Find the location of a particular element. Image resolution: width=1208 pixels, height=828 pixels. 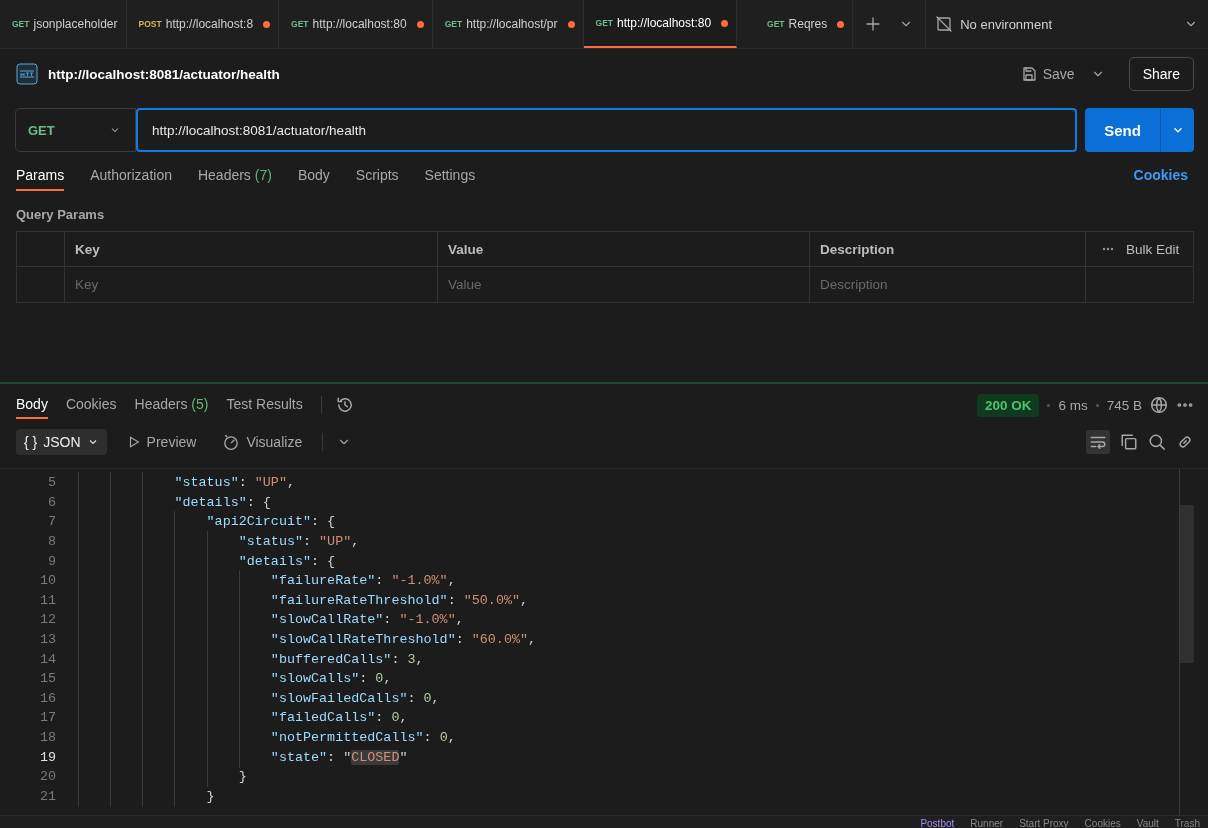

environment-select: No environment is located at coordinates (1006, 24).